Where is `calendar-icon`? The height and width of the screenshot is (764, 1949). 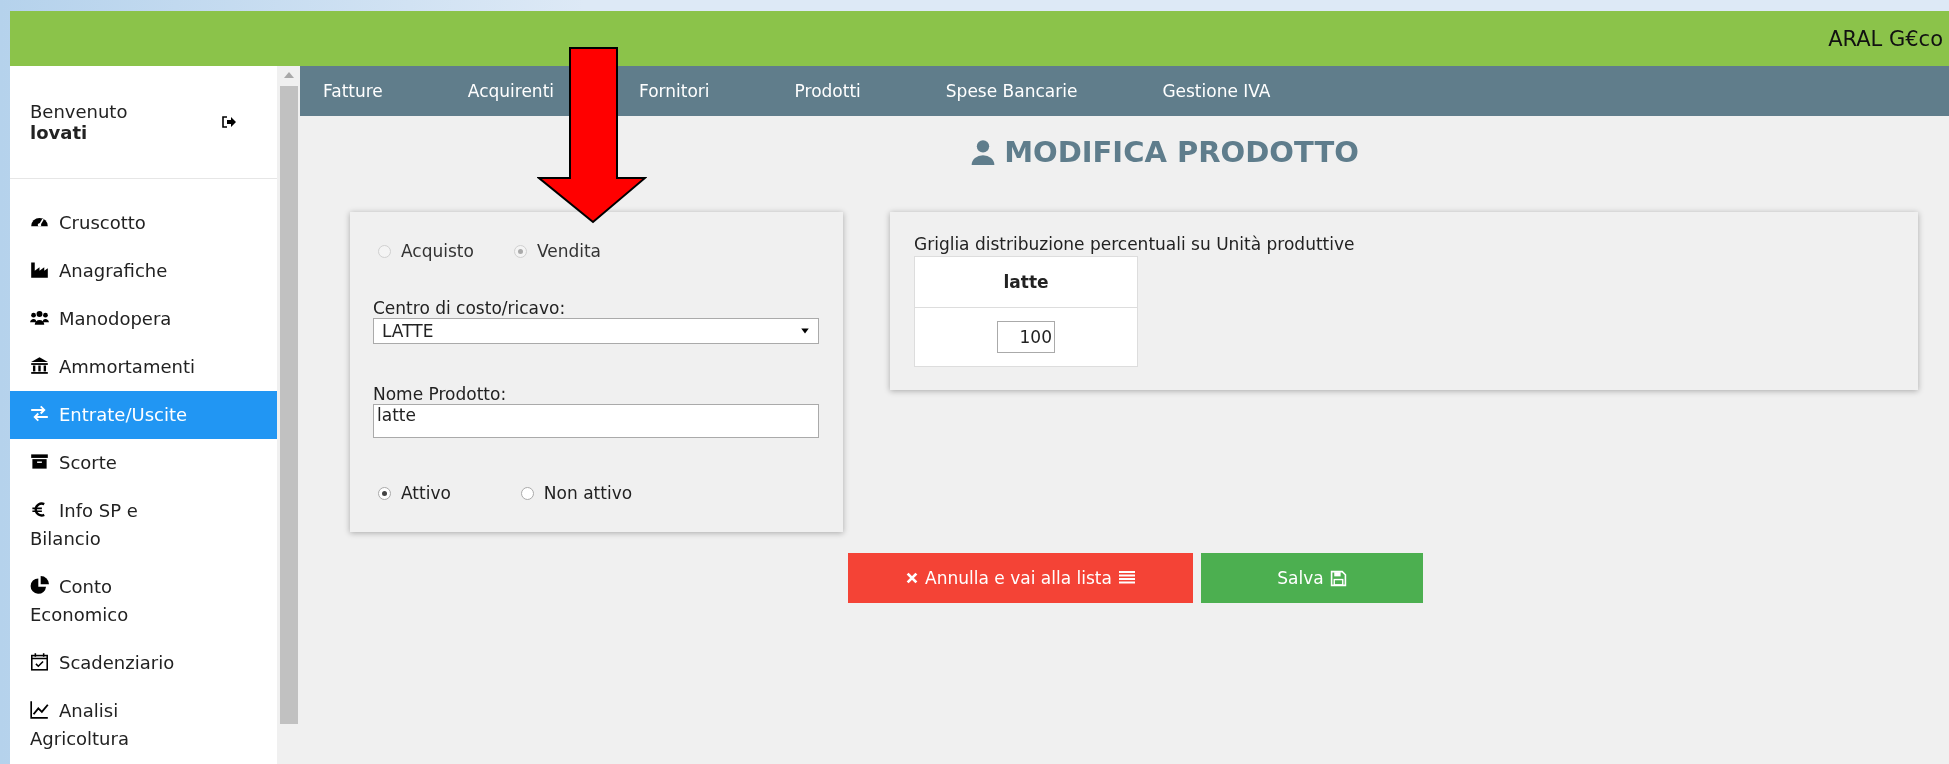 calendar-icon is located at coordinates (39, 661).